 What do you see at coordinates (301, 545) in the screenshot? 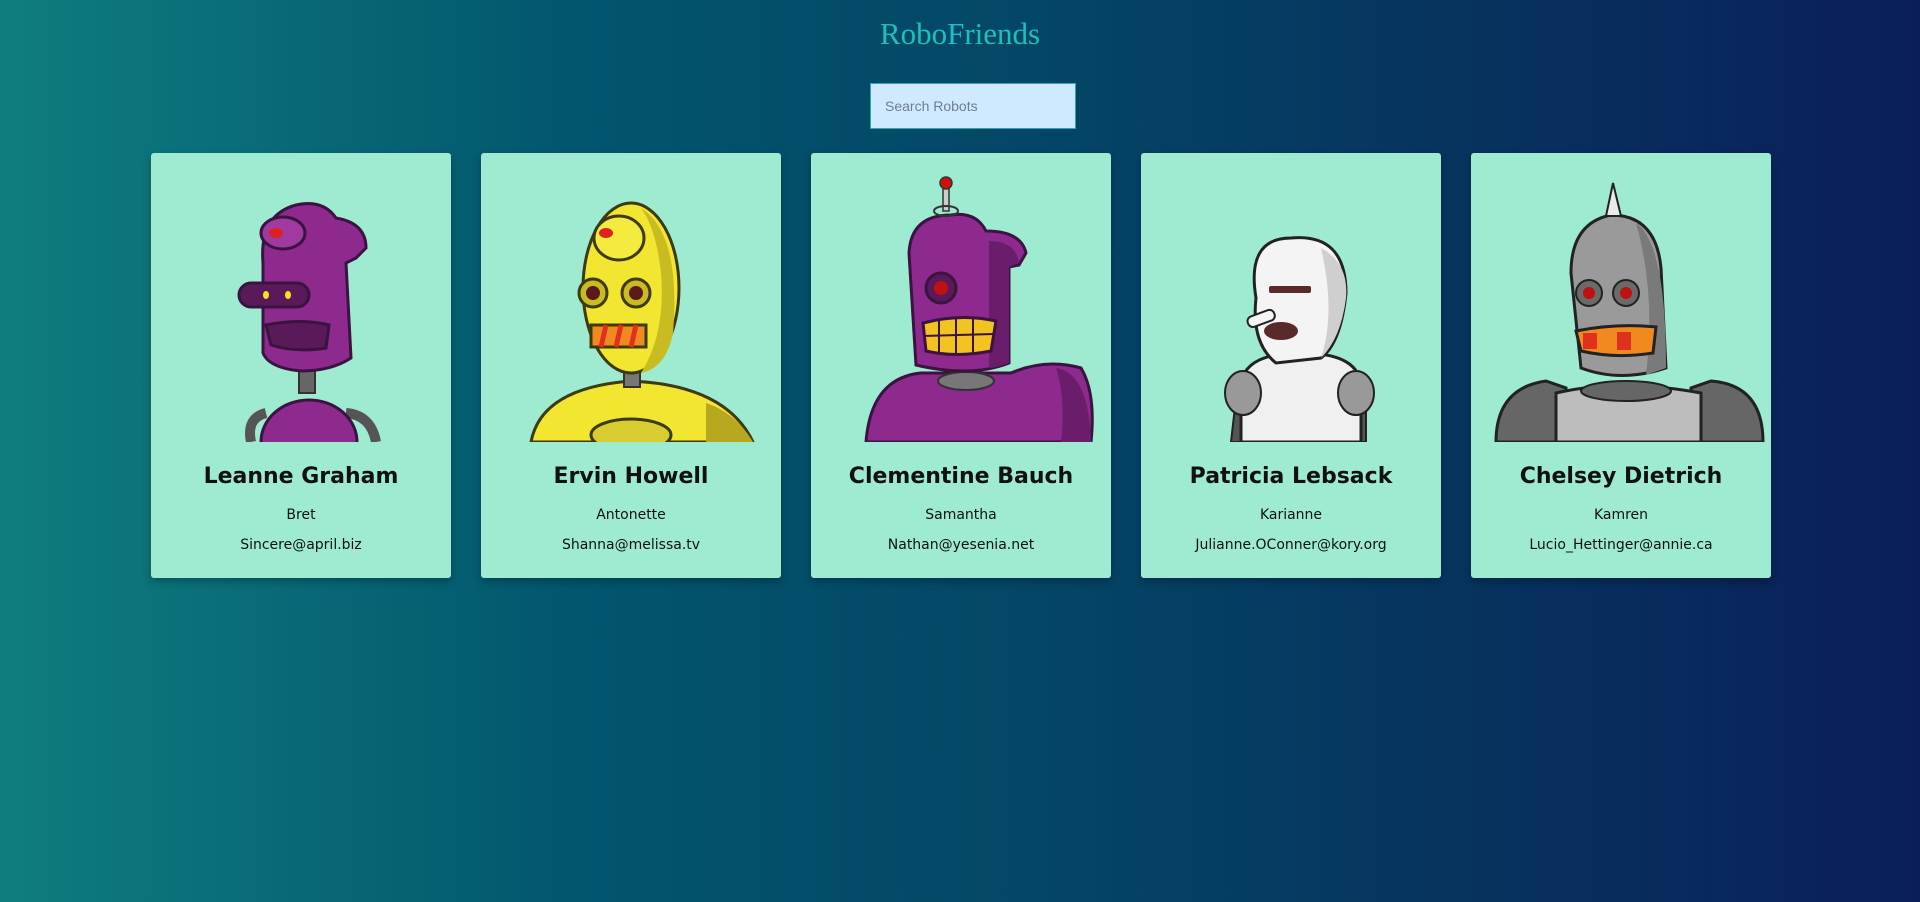
I see `robot-email: Sincere@april.biz` at bounding box center [301, 545].